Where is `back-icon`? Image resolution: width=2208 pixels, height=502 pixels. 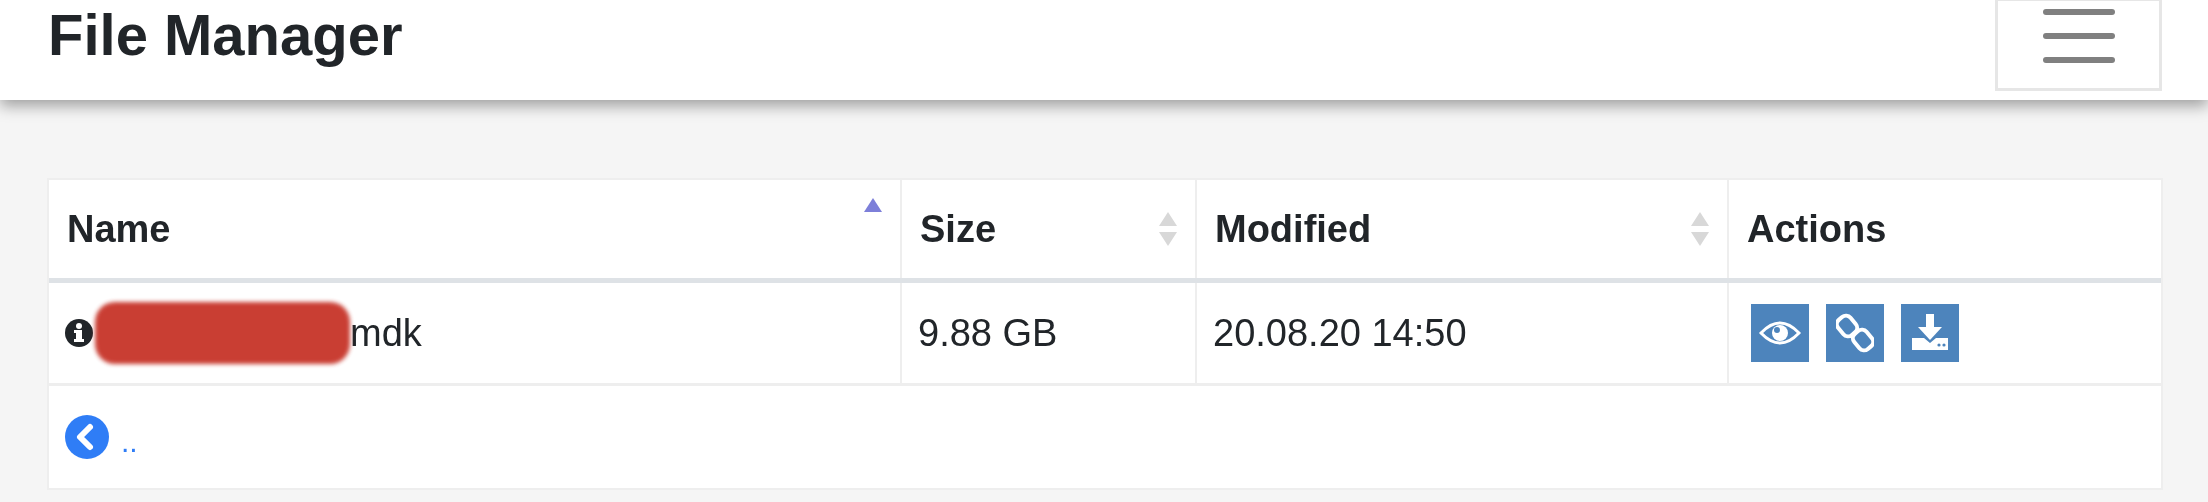
back-icon is located at coordinates (87, 437).